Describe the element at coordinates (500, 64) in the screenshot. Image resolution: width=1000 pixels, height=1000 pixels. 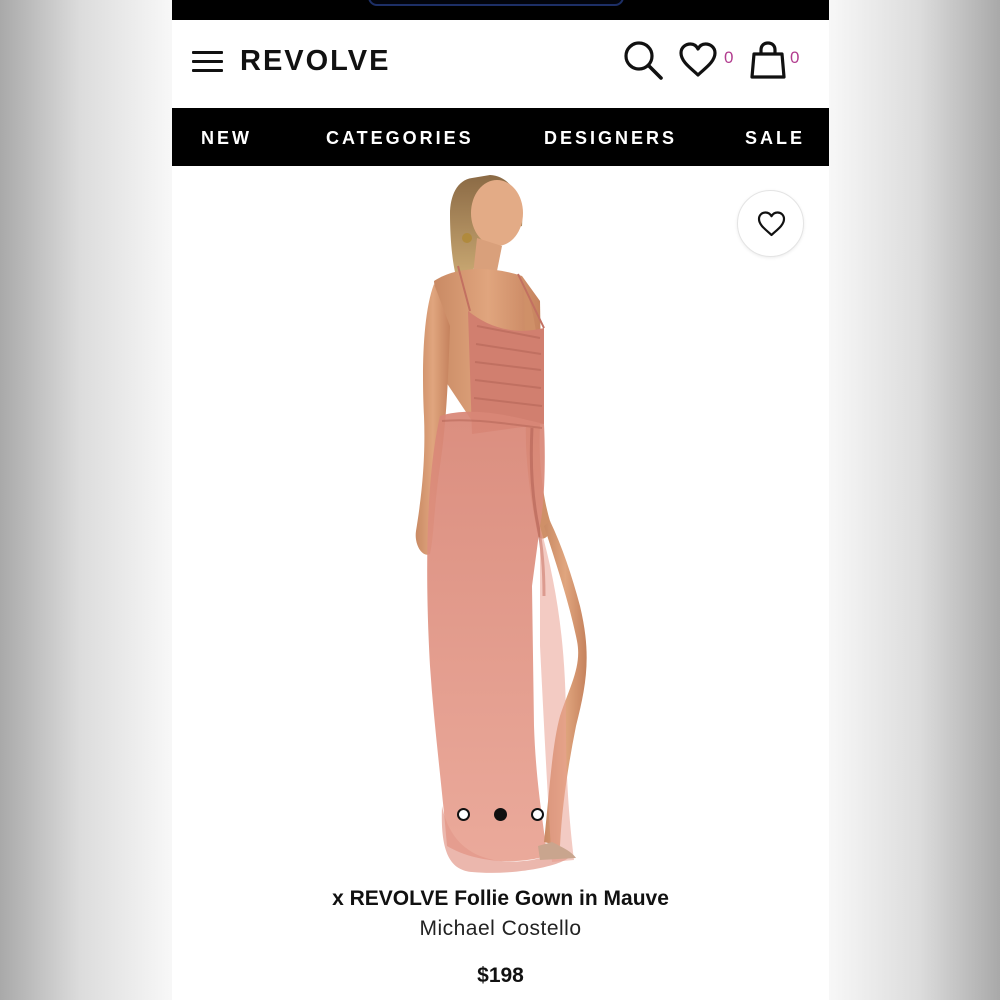
I see `site-header: REVOLVE 0 0` at that location.